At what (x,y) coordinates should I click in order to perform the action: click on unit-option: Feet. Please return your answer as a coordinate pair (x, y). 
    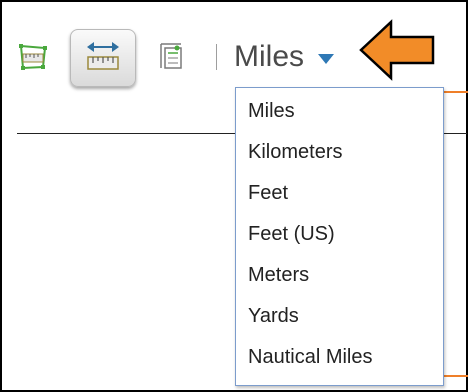
    Looking at the image, I should click on (339, 193).